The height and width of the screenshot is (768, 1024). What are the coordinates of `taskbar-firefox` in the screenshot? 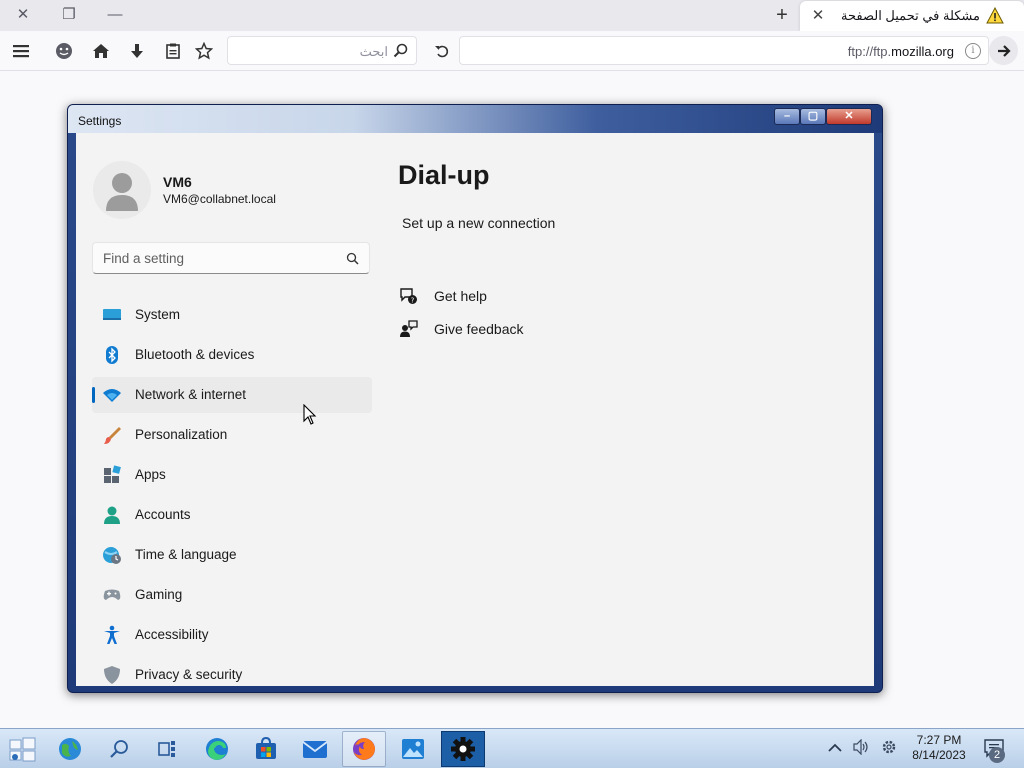 It's located at (364, 749).